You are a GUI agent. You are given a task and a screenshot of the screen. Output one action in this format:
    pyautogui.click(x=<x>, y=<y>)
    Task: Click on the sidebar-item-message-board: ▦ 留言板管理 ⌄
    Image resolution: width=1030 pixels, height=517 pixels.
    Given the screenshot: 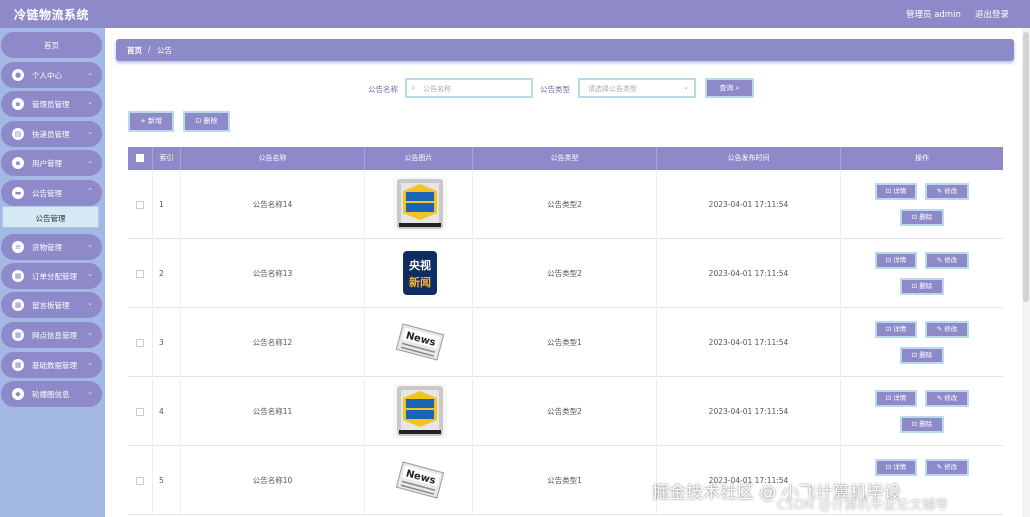 What is the action you would take?
    pyautogui.click(x=51, y=305)
    